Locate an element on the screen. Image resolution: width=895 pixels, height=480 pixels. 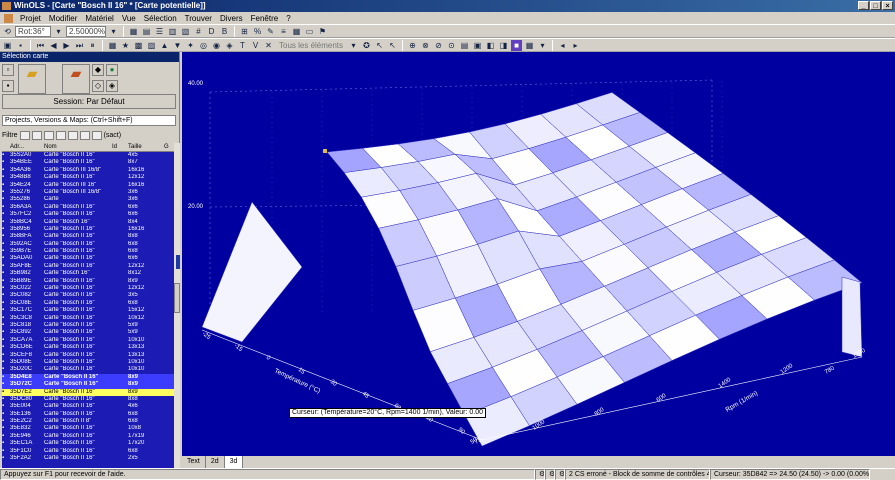
tool-icon: ◇ is located at coordinates (98, 86).